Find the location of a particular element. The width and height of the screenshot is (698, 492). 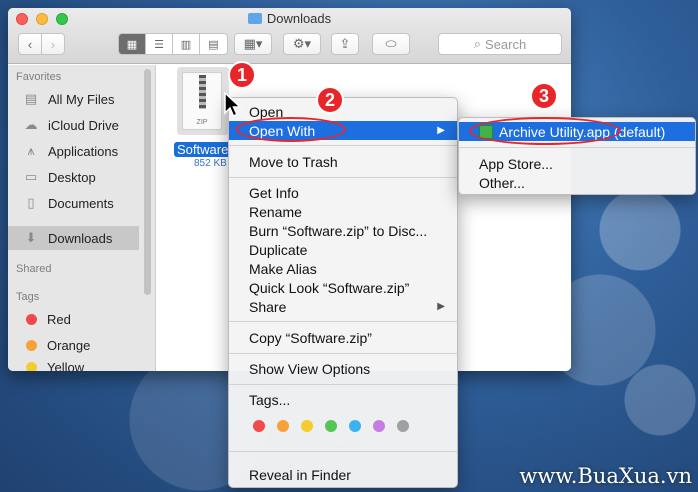

folder-icon is located at coordinates (254, 18).